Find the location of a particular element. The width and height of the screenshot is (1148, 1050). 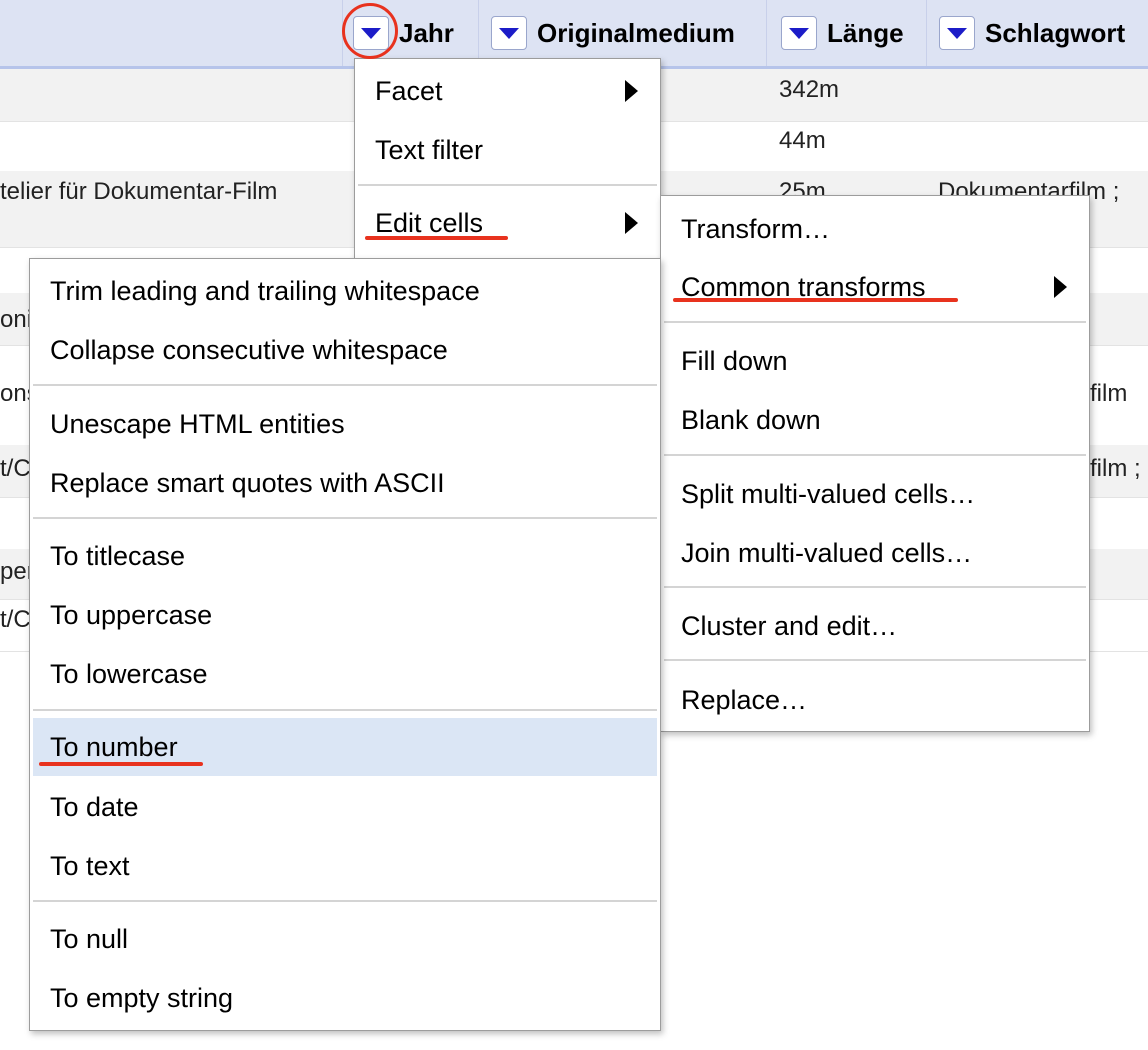

menu-item-label: To empty string is located at coordinates (142, 997).